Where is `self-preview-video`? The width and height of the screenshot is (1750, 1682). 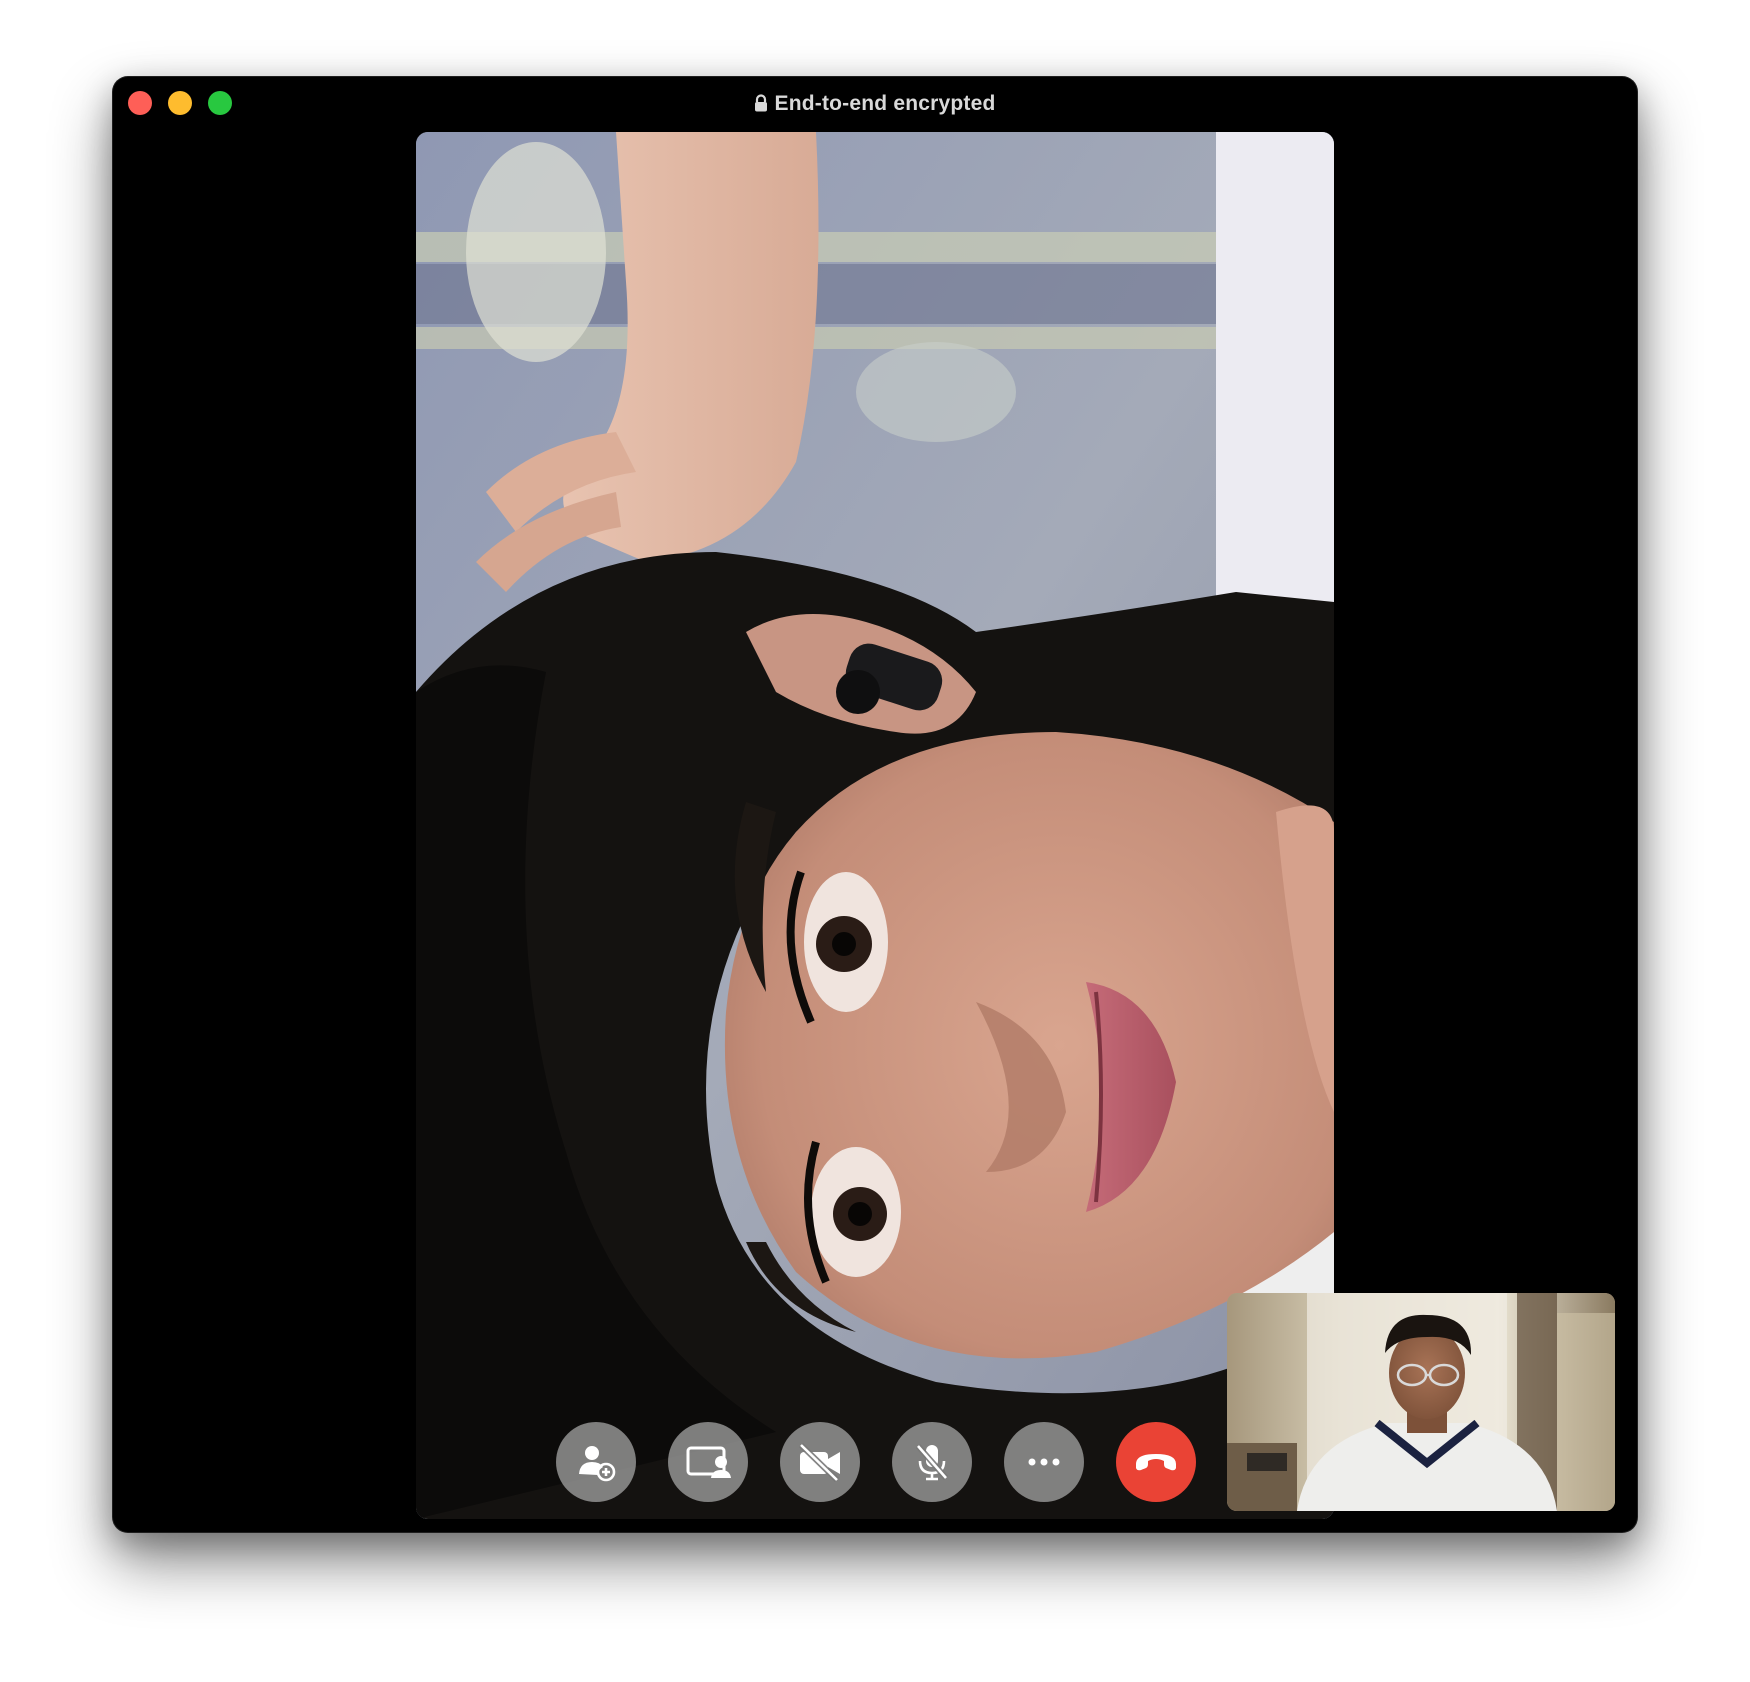 self-preview-video is located at coordinates (1421, 1402).